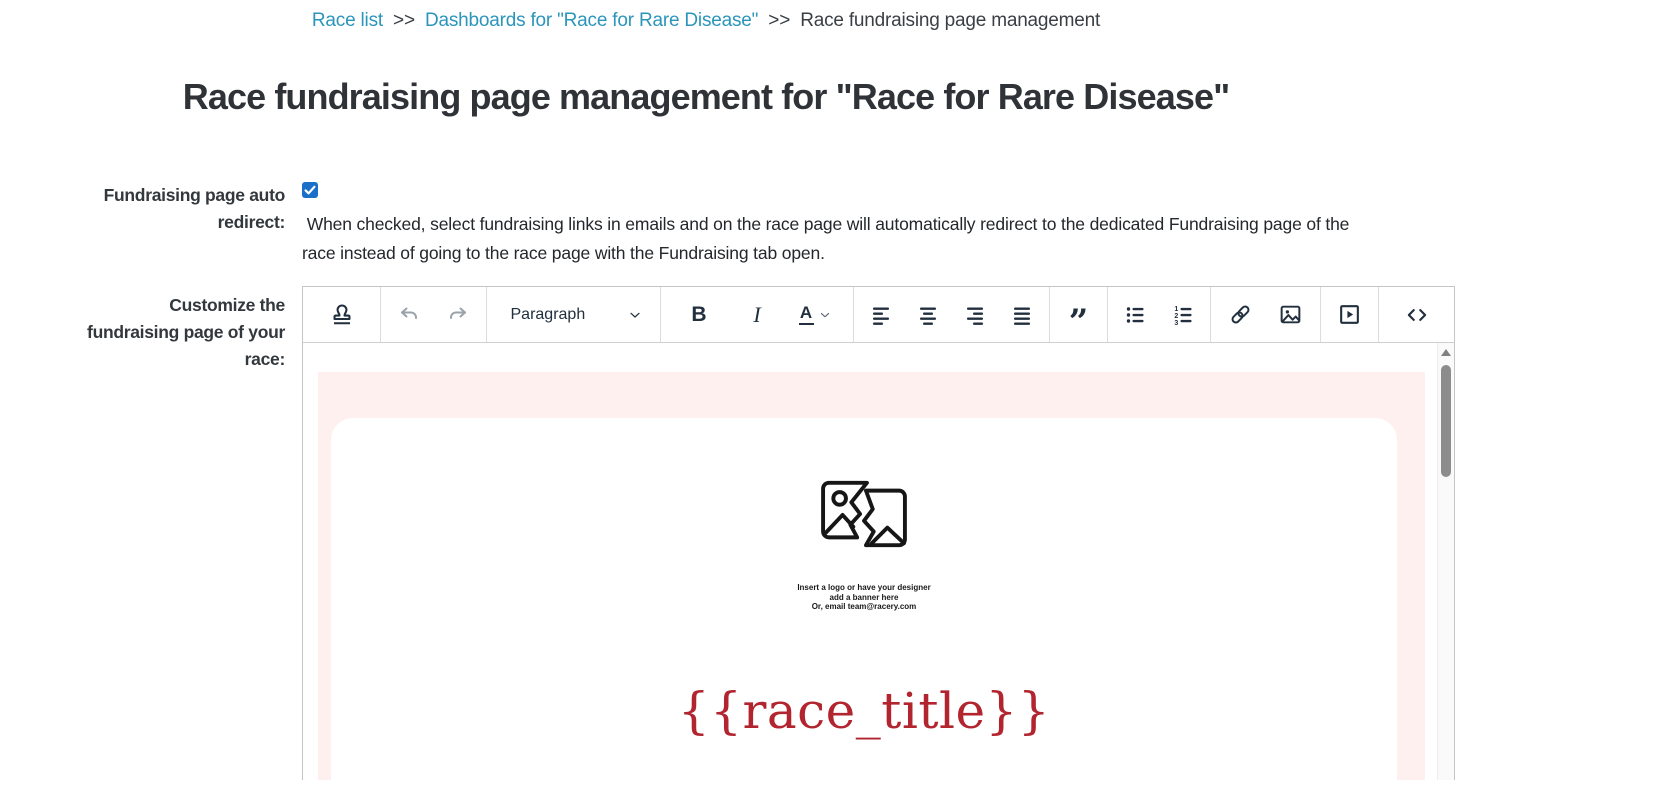 The height and width of the screenshot is (792, 1670). I want to click on text-color-button: A, so click(815, 315).